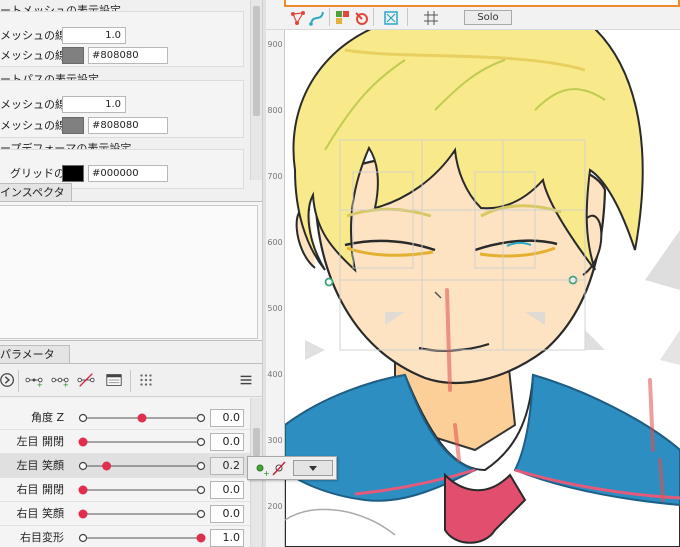 This screenshot has height=547, width=680. Describe the element at coordinates (275, 308) in the screenshot. I see `ruler-tick-label: 500` at that location.